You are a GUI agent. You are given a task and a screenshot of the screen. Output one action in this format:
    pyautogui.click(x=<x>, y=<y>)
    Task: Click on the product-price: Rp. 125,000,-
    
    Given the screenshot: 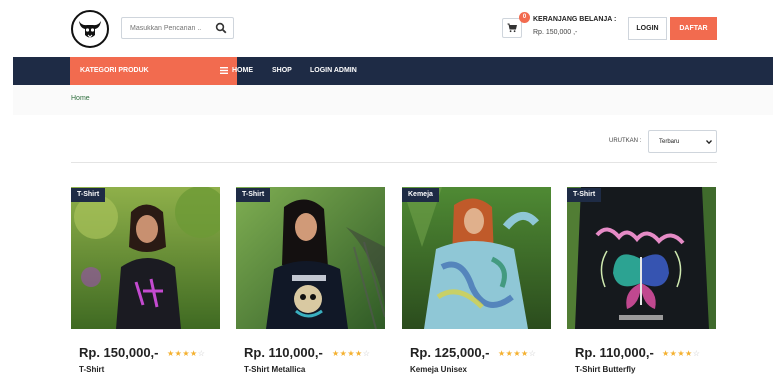 What is the action you would take?
    pyautogui.click(x=450, y=352)
    